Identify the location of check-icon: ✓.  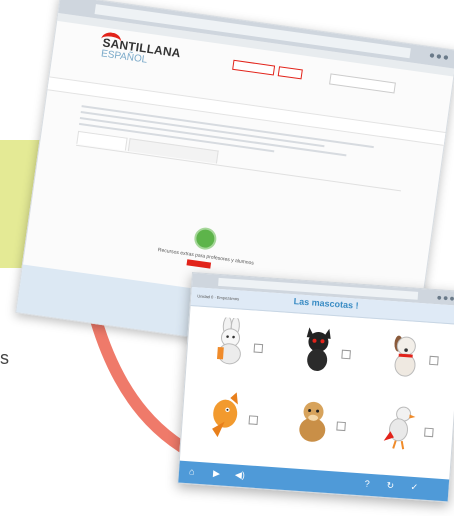
(414, 487).